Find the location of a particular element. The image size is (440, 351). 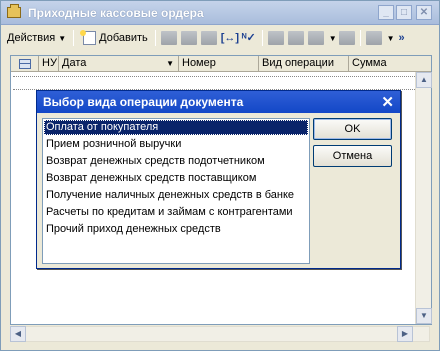

list-item: Оплата от покупателя is located at coordinates (176, 127).